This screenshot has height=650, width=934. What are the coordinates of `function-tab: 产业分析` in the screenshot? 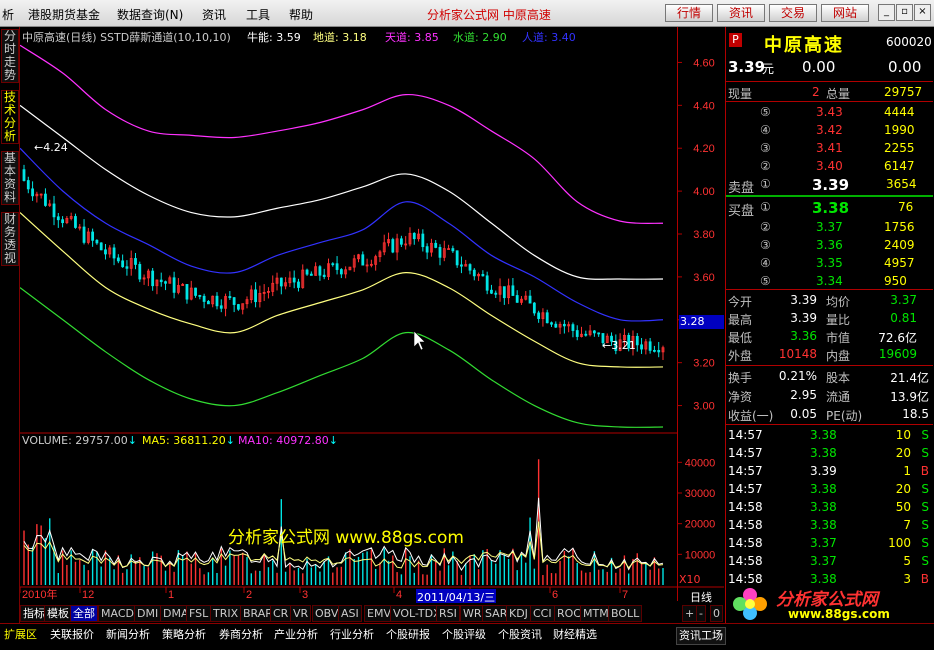 It's located at (296, 635).